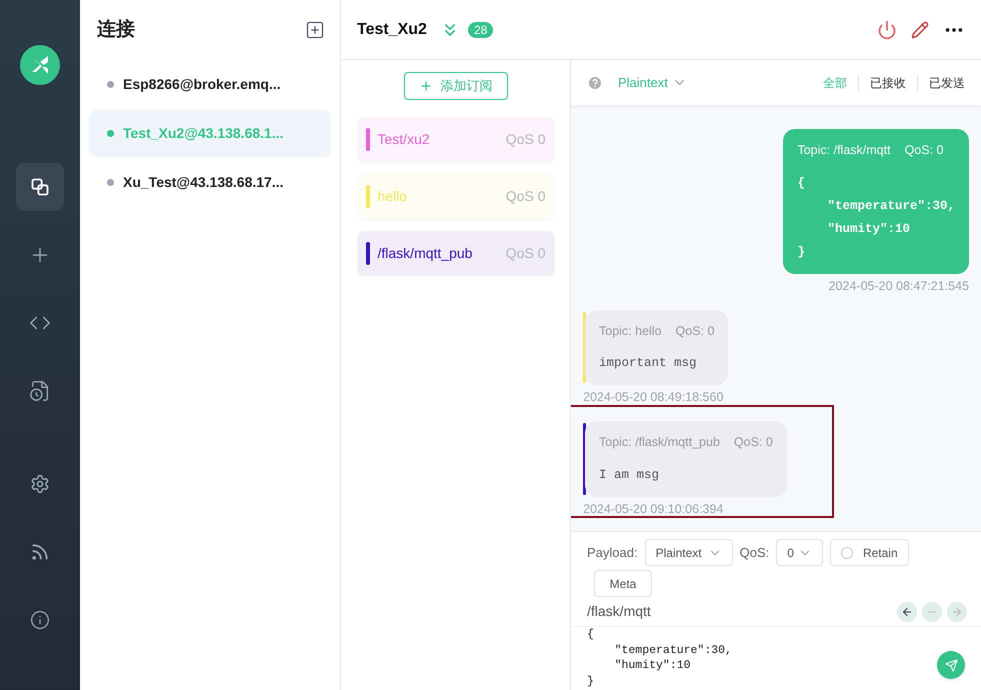 Image resolution: width=981 pixels, height=690 pixels. I want to click on message-topic: Topic: /flask/mqtt_pub, so click(659, 442).